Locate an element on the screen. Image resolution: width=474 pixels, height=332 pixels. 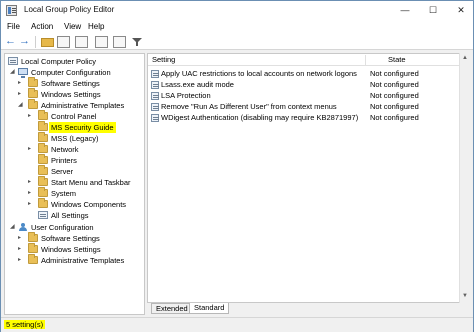
status-text: 5 setting(s) is located at coordinates (25, 324).